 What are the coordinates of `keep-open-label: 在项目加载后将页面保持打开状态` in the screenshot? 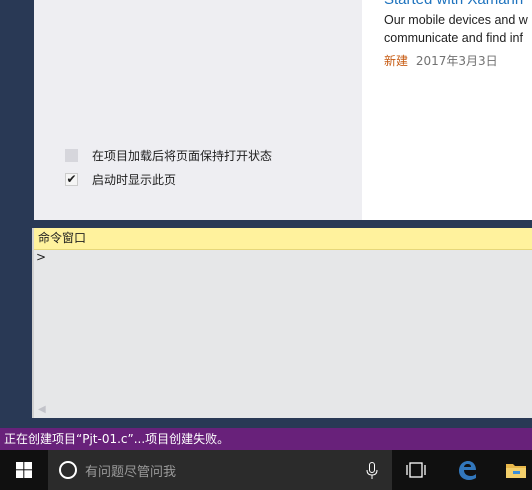 It's located at (182, 155).